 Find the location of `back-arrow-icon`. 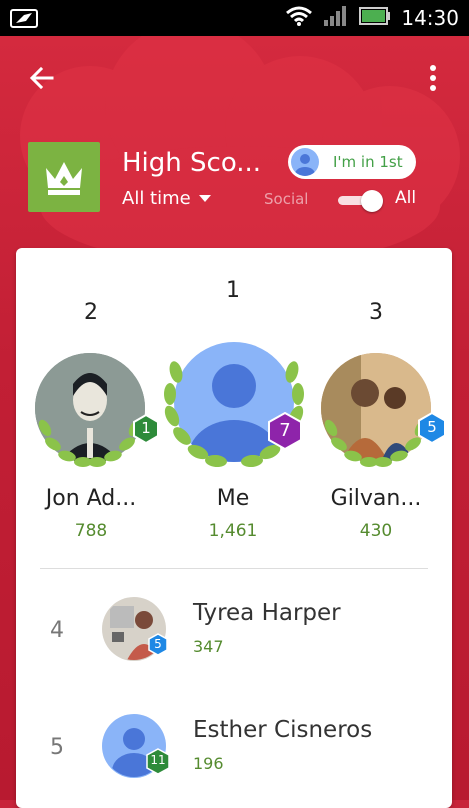

back-arrow-icon is located at coordinates (41, 78).